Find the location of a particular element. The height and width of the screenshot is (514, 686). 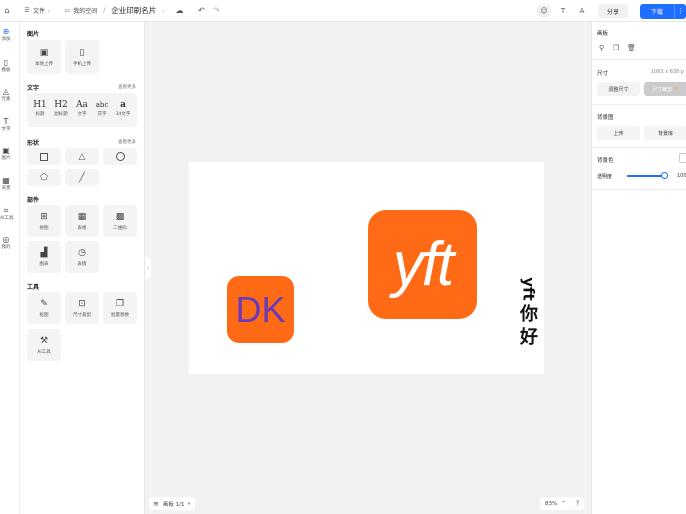

bg-color-label: 背景色 is located at coordinates (605, 161).